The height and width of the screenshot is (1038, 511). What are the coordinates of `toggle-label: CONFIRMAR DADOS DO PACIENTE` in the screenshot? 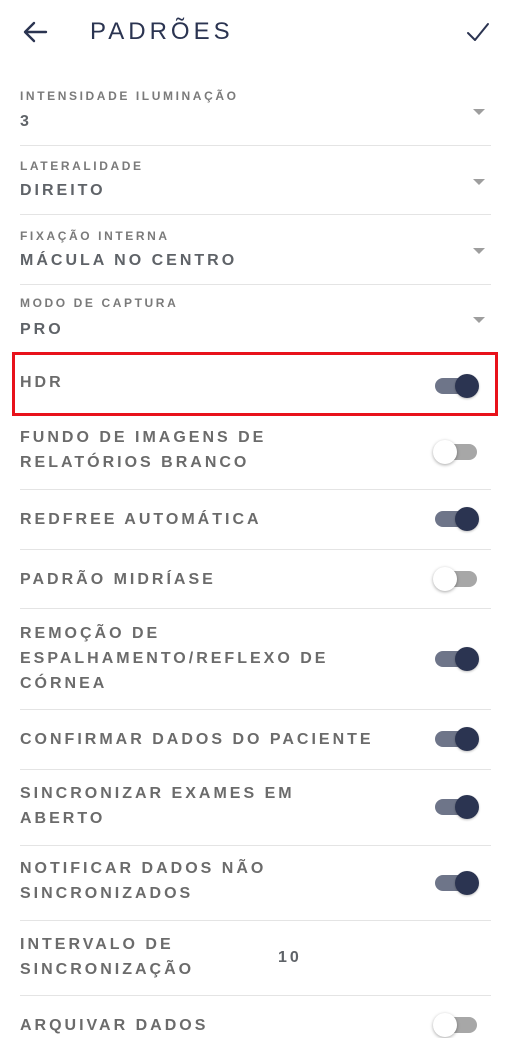 It's located at (230, 739).